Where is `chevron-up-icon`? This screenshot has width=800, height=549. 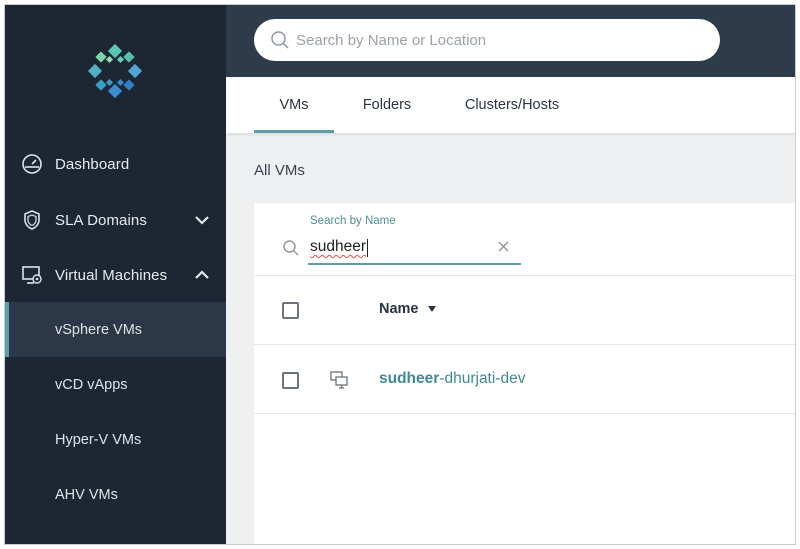 chevron-up-icon is located at coordinates (202, 275).